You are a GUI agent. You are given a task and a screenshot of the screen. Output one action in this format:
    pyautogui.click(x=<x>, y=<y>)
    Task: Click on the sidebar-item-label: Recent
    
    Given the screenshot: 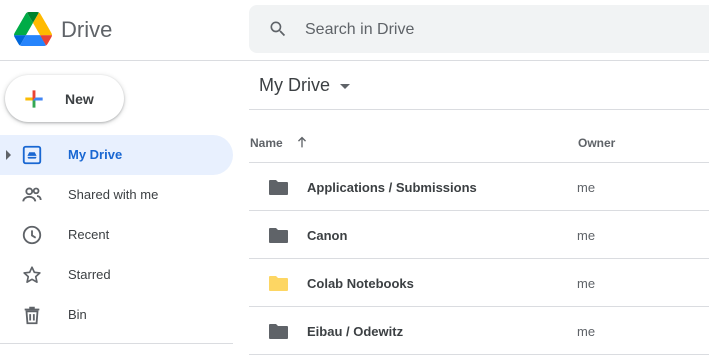 What is the action you would take?
    pyautogui.click(x=89, y=234)
    